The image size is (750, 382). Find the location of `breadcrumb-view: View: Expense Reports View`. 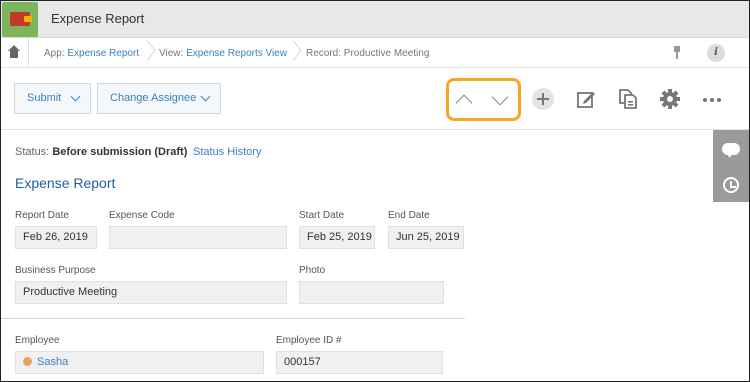

breadcrumb-view: View: Expense Reports View is located at coordinates (223, 53).